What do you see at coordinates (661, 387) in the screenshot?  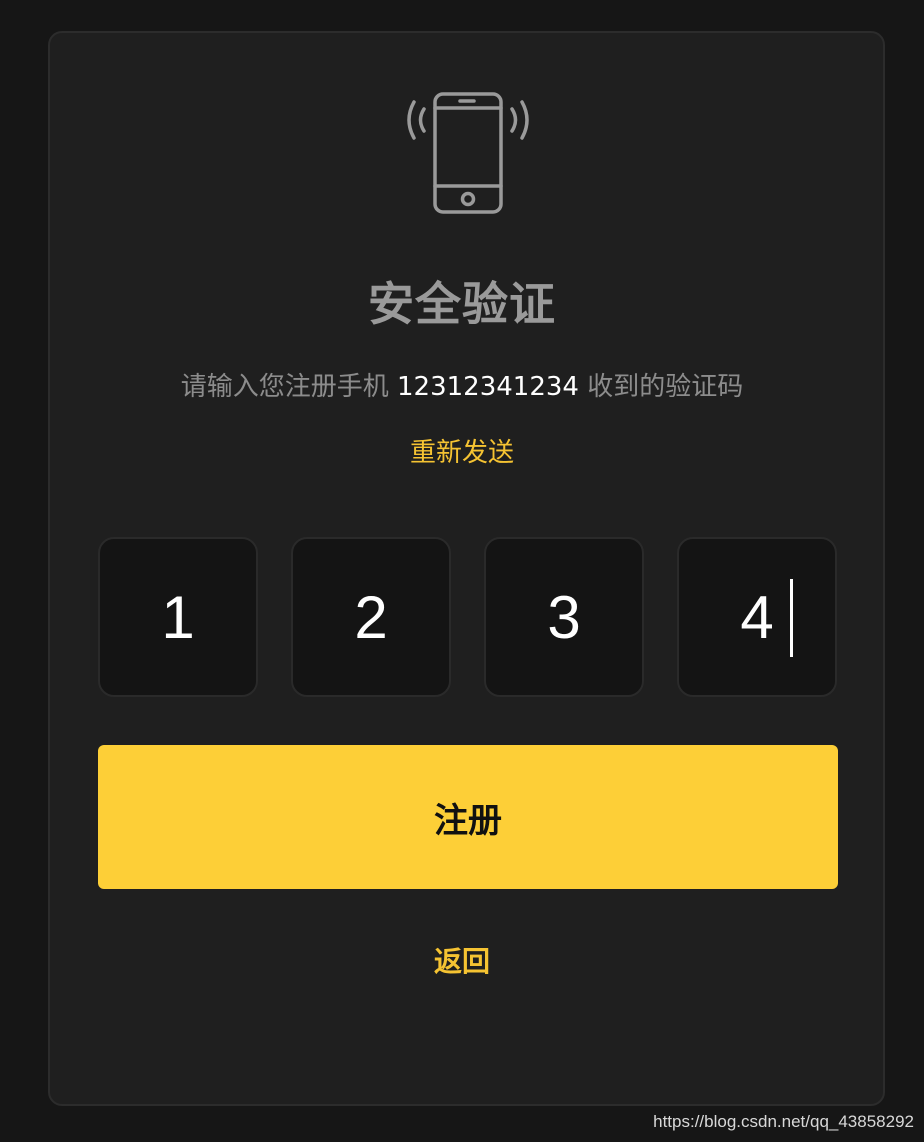 I see `instruction-suffix: 收到的验证码` at bounding box center [661, 387].